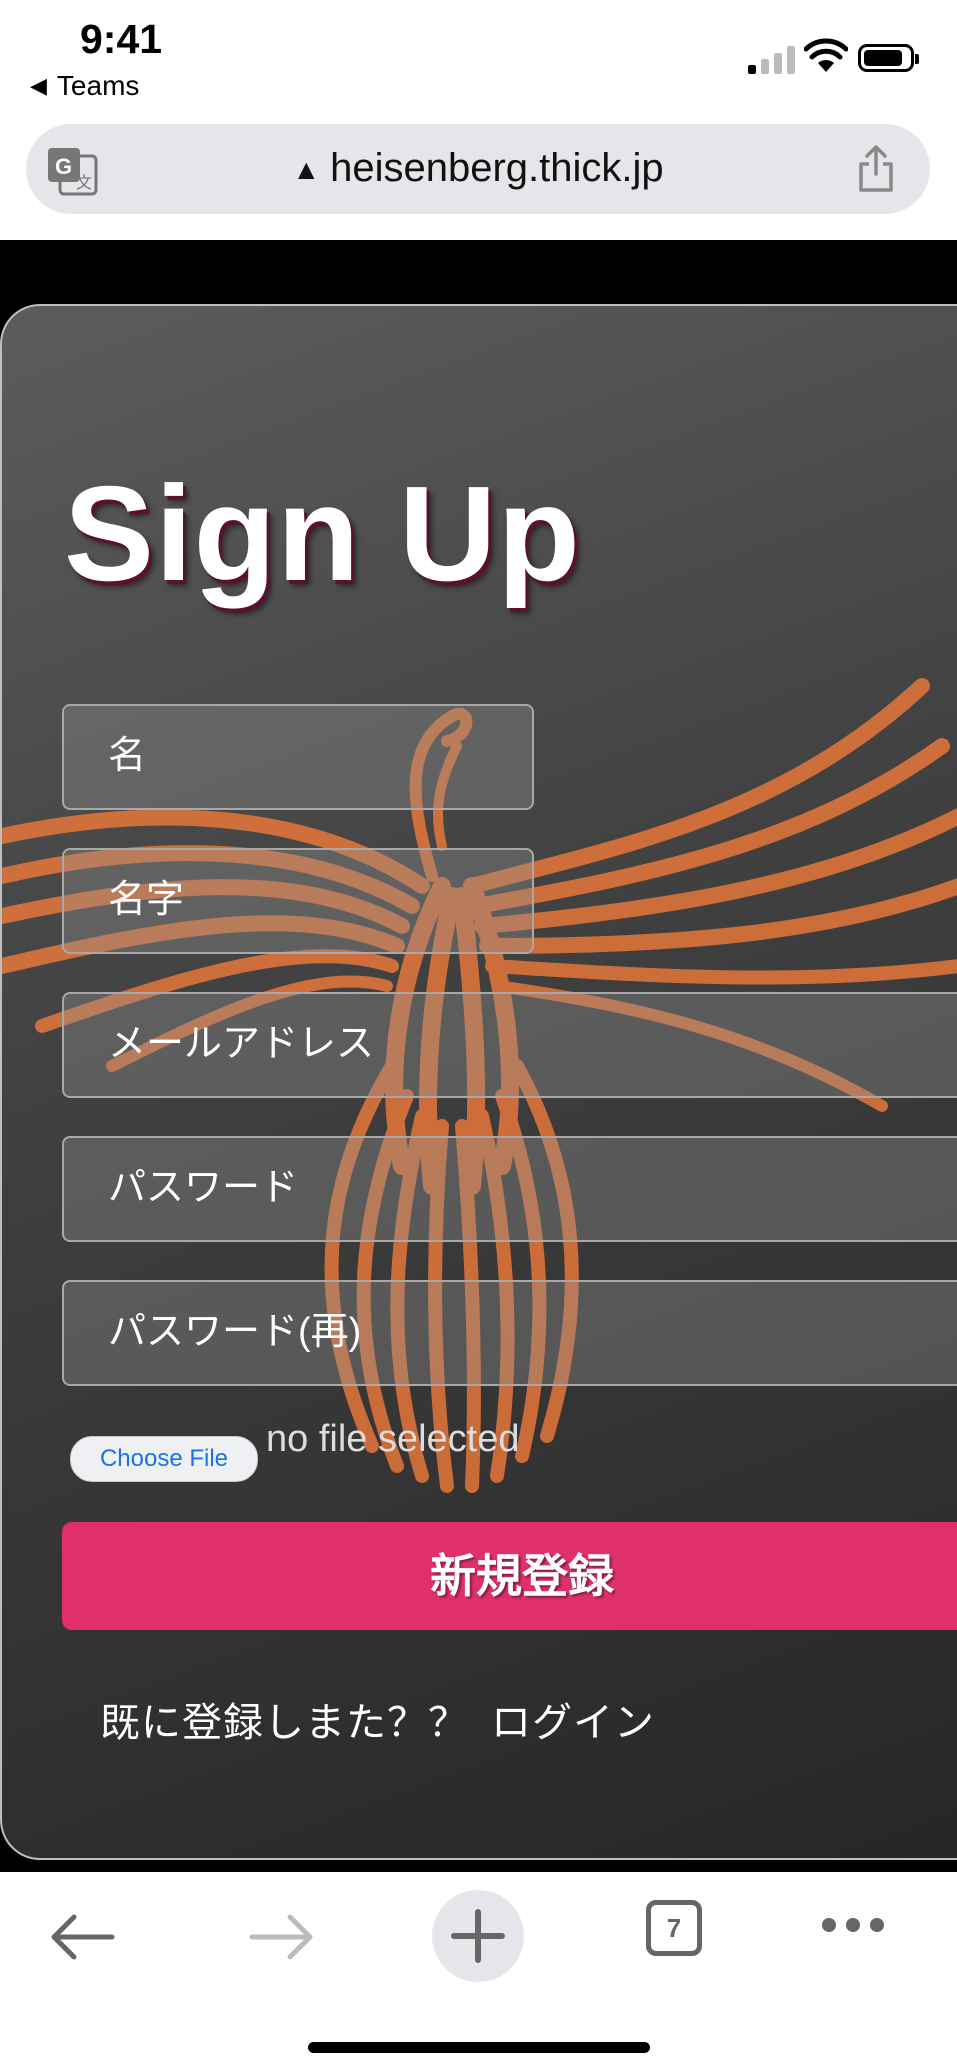 The image size is (957, 2072). Describe the element at coordinates (509, 1045) in the screenshot. I see `email-input: メールアドレス` at that location.